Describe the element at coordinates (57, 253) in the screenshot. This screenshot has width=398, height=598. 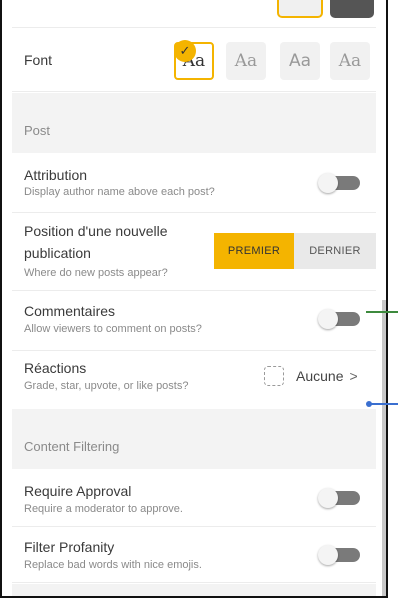
I see `position-label-line2: publication` at that location.